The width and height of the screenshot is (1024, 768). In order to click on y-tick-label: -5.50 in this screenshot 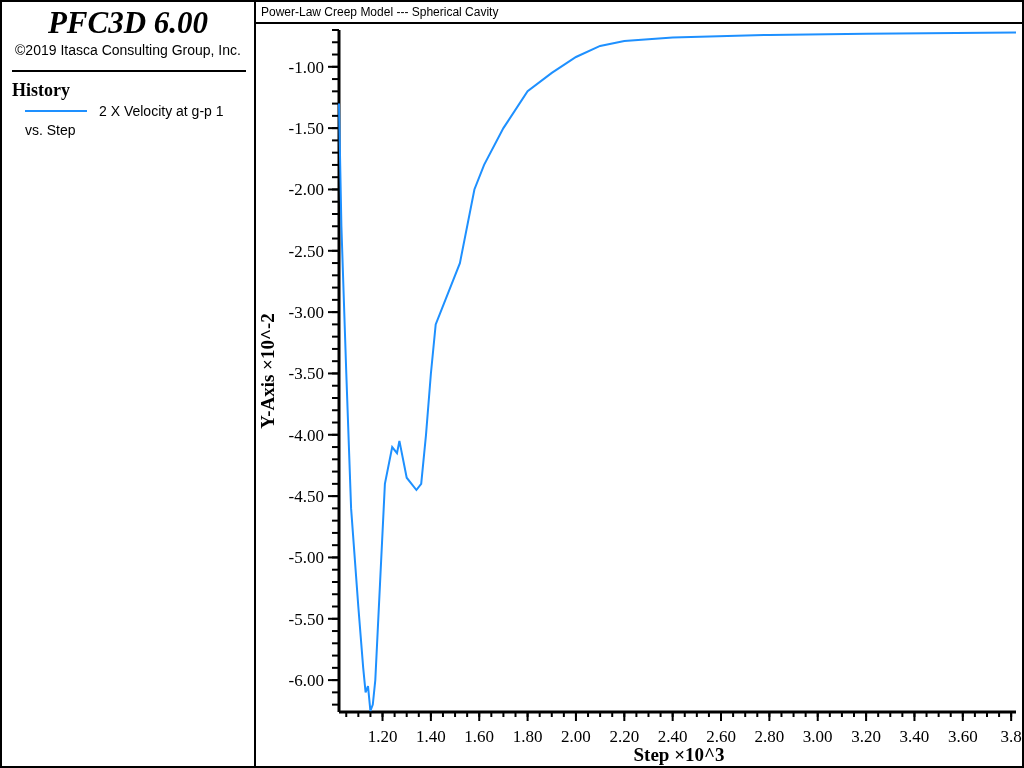, I will do `click(306, 619)`.